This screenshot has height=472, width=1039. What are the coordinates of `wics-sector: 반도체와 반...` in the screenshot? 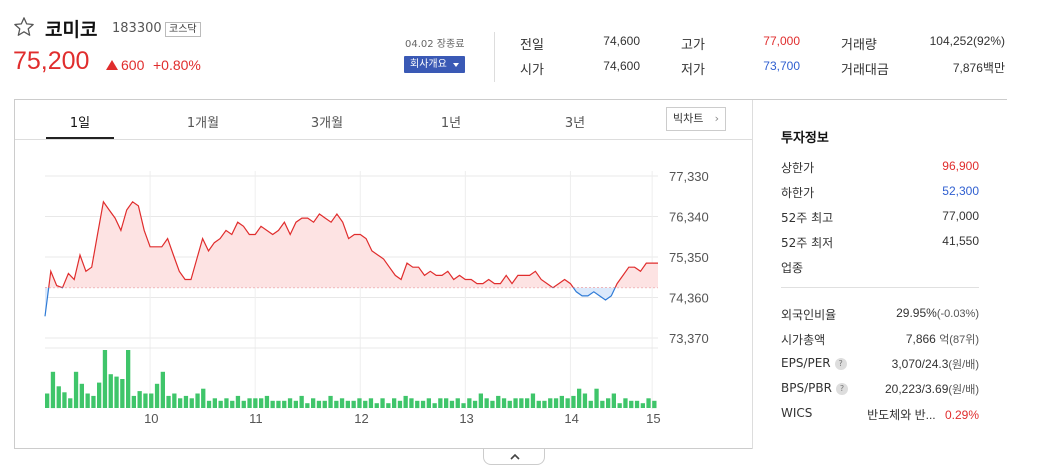 It's located at (901, 415).